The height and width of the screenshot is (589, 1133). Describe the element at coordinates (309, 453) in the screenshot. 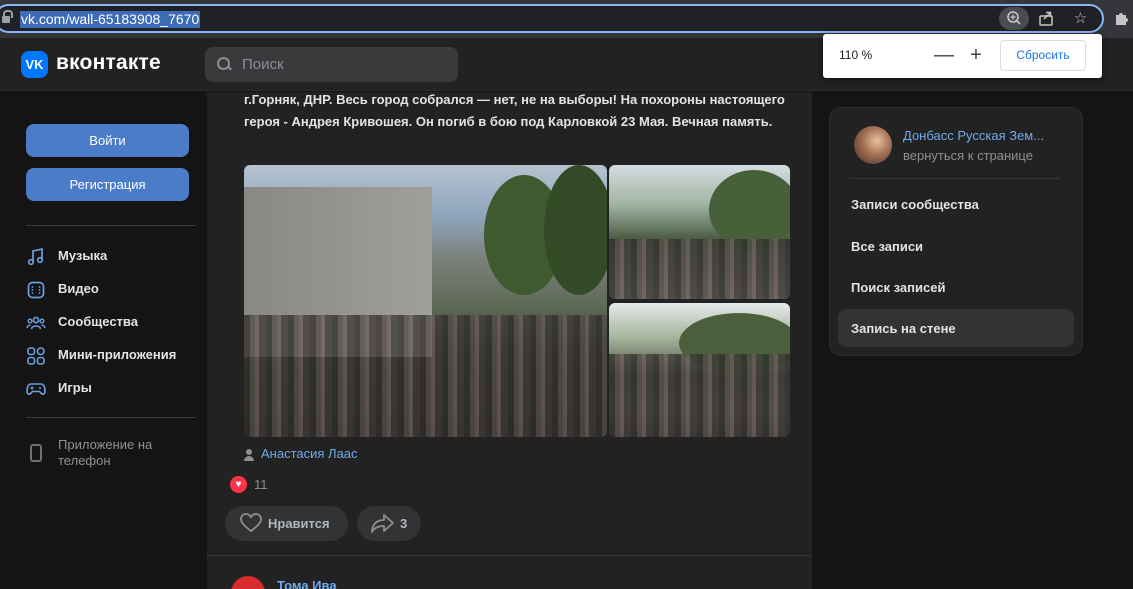

I see `author-name: Анастасия Лаас` at that location.